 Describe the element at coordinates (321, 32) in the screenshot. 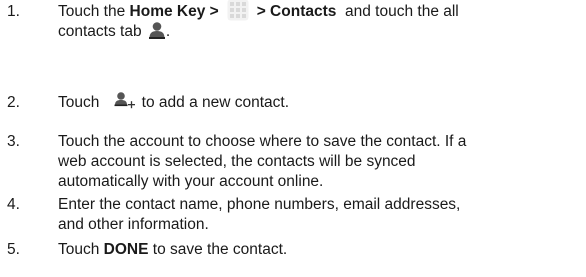

I see `step-line: contacts tab .` at that location.